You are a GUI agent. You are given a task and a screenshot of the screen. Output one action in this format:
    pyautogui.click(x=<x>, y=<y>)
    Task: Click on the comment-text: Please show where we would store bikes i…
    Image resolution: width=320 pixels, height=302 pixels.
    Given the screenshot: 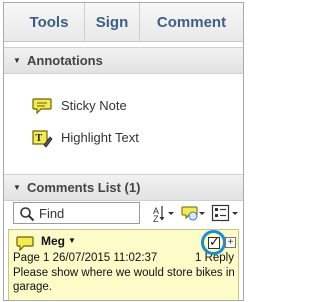 What is the action you would take?
    pyautogui.click(x=124, y=280)
    